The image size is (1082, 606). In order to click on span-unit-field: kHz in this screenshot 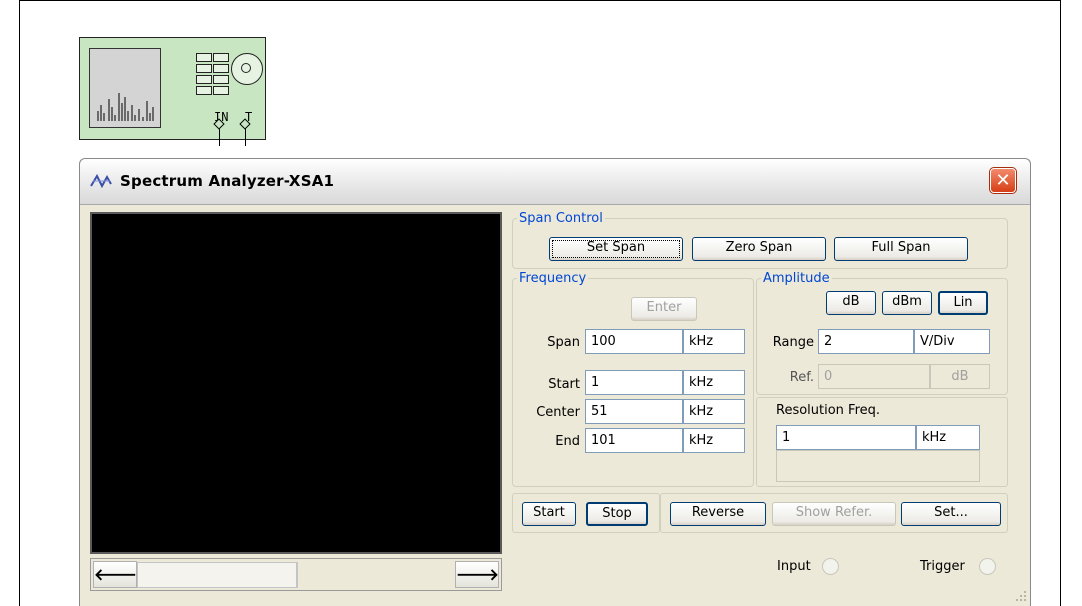, I will do `click(714, 341)`.